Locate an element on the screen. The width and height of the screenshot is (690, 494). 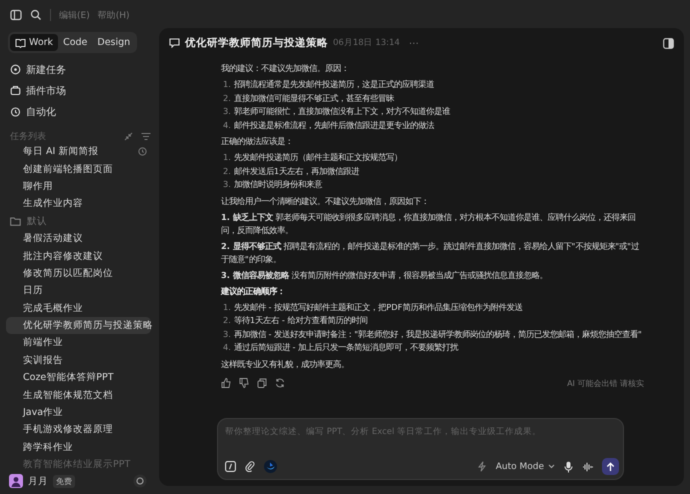
message-input: 帮你整理论文综述、编写 PPT、分析 Excel 等日常工作，输出专业级工作成果。 is located at coordinates (422, 432).